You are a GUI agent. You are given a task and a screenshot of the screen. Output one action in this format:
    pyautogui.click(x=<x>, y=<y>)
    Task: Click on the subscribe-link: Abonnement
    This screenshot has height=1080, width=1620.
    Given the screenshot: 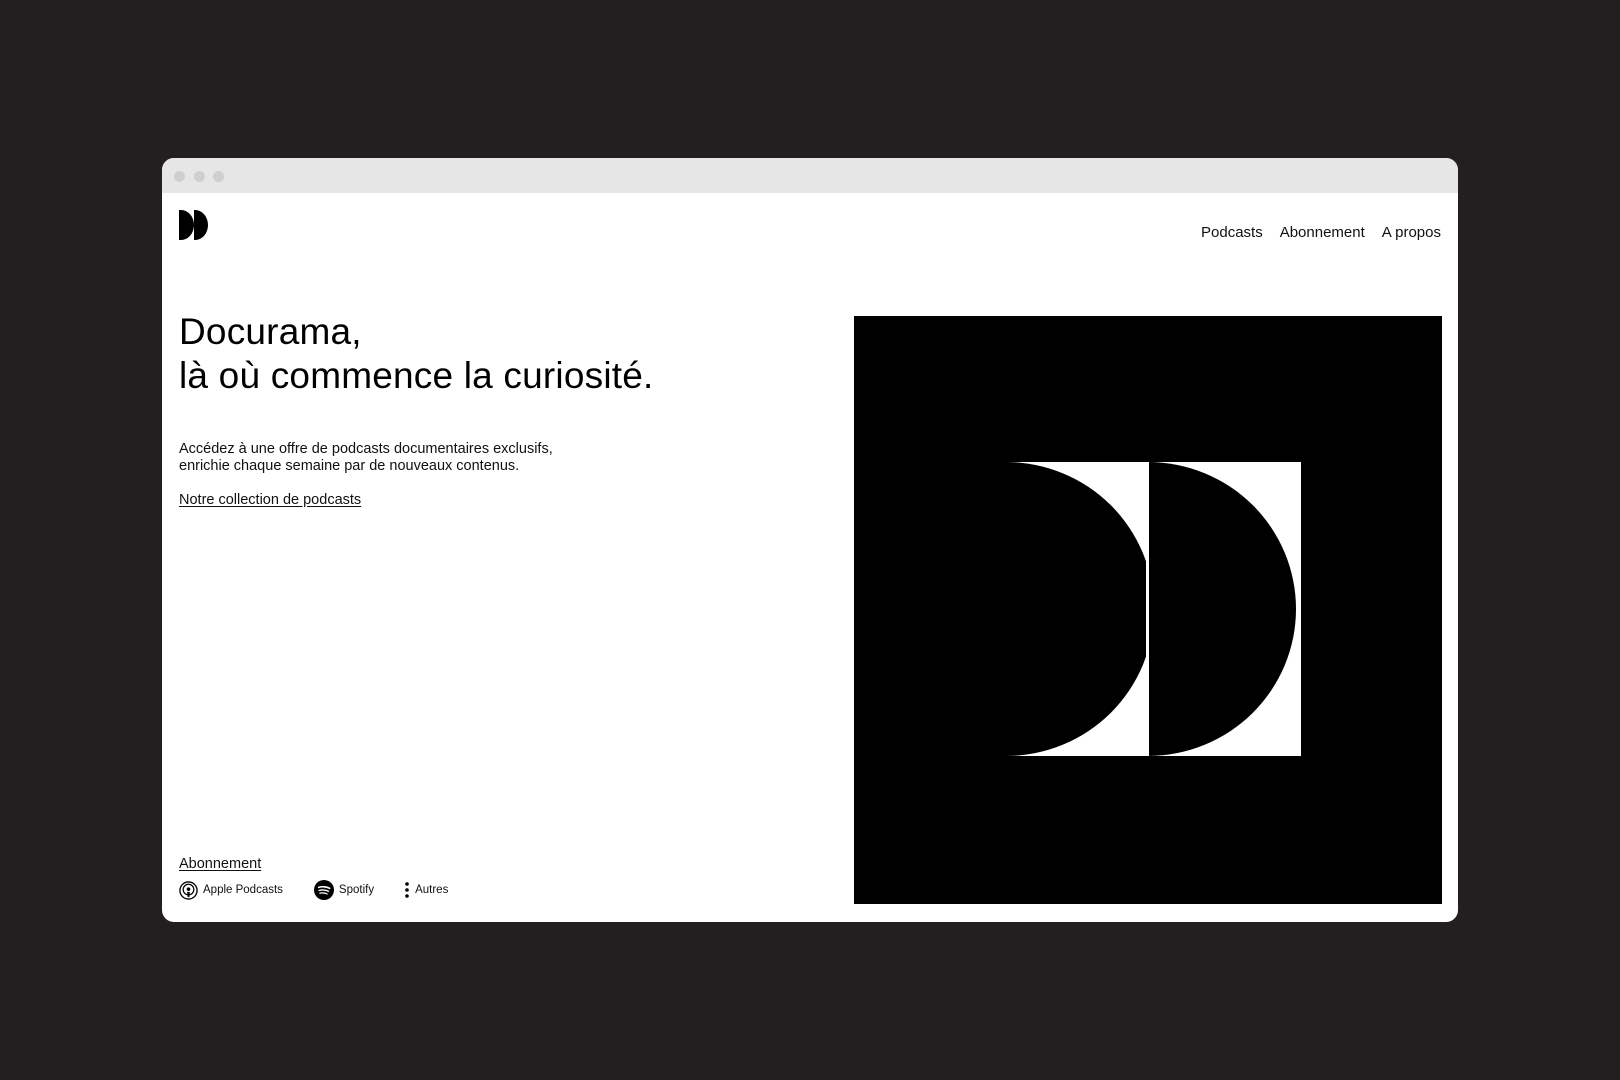 What is the action you would take?
    pyautogui.click(x=220, y=864)
    